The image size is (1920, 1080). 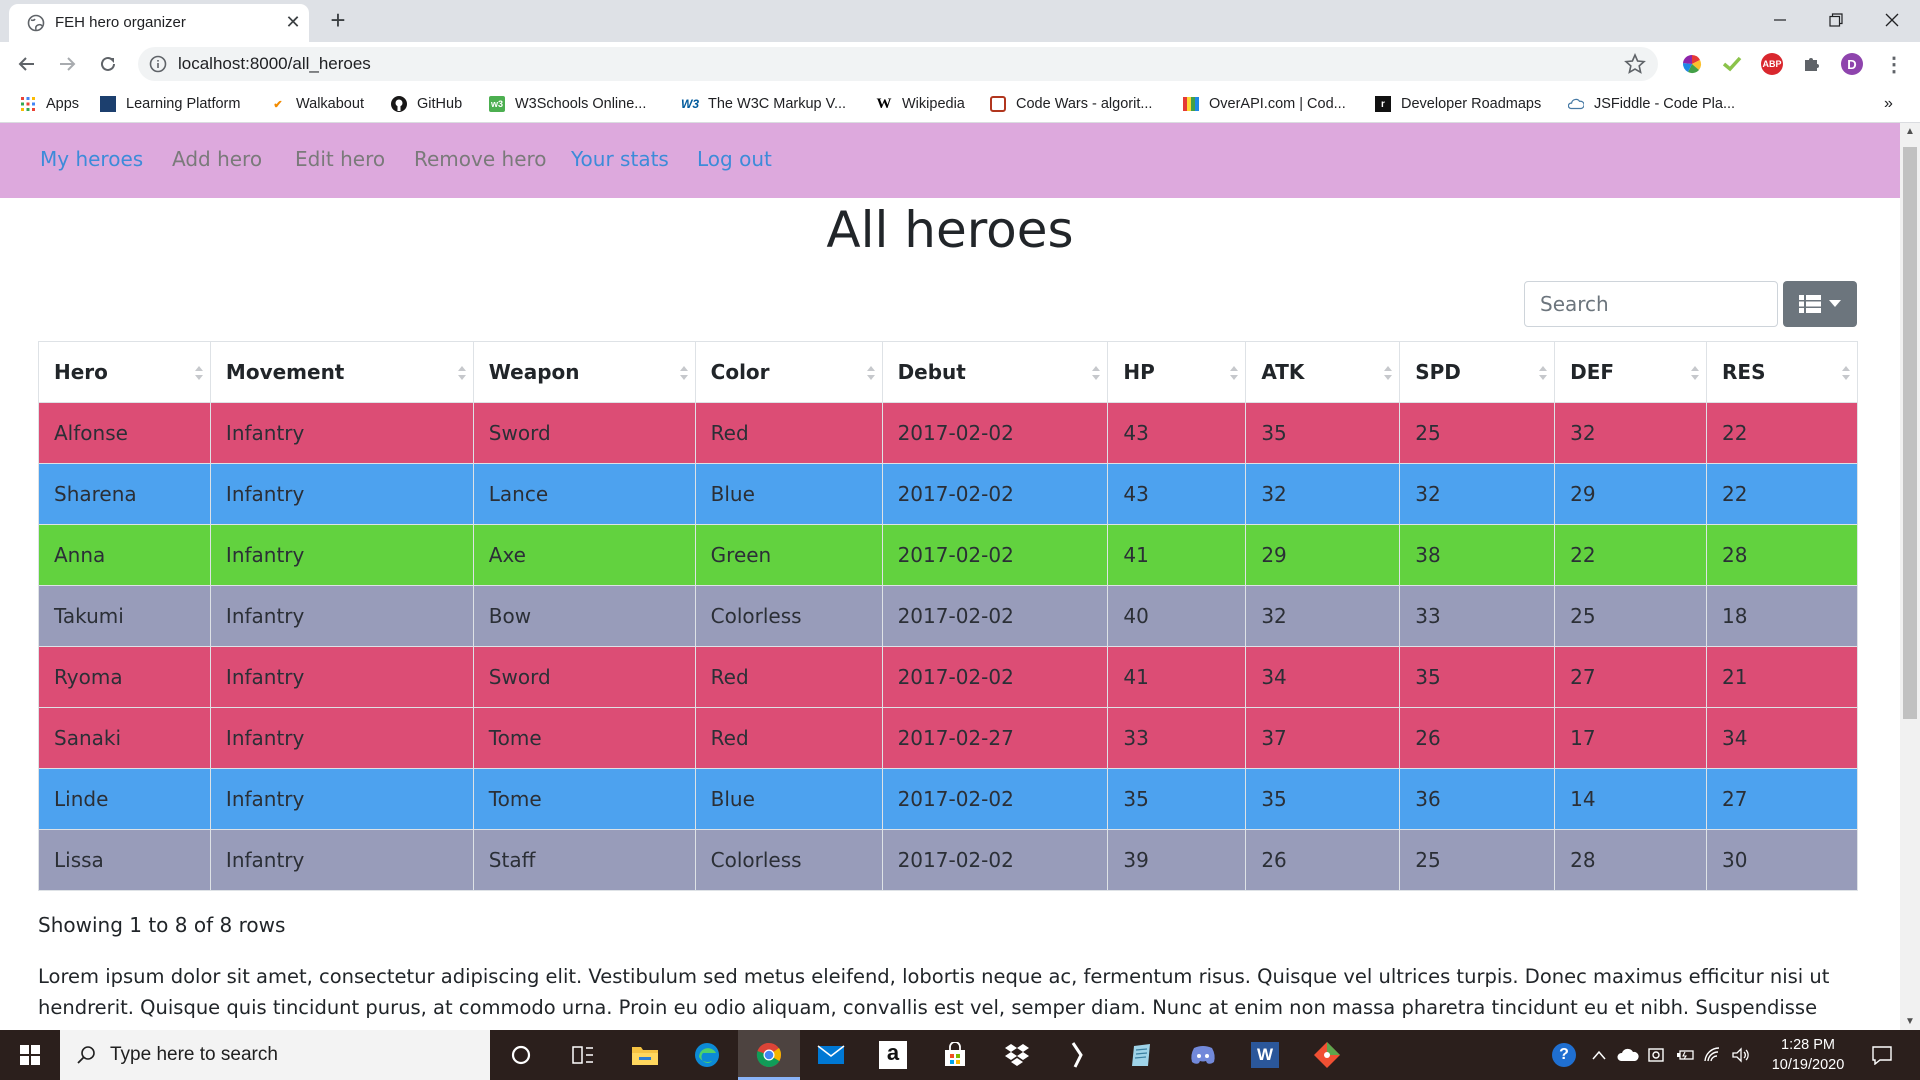 What do you see at coordinates (948, 555) in the screenshot?
I see `table-row: Anna Infantry Axe Green 2017-02-02 41 29 38 22 28` at bounding box center [948, 555].